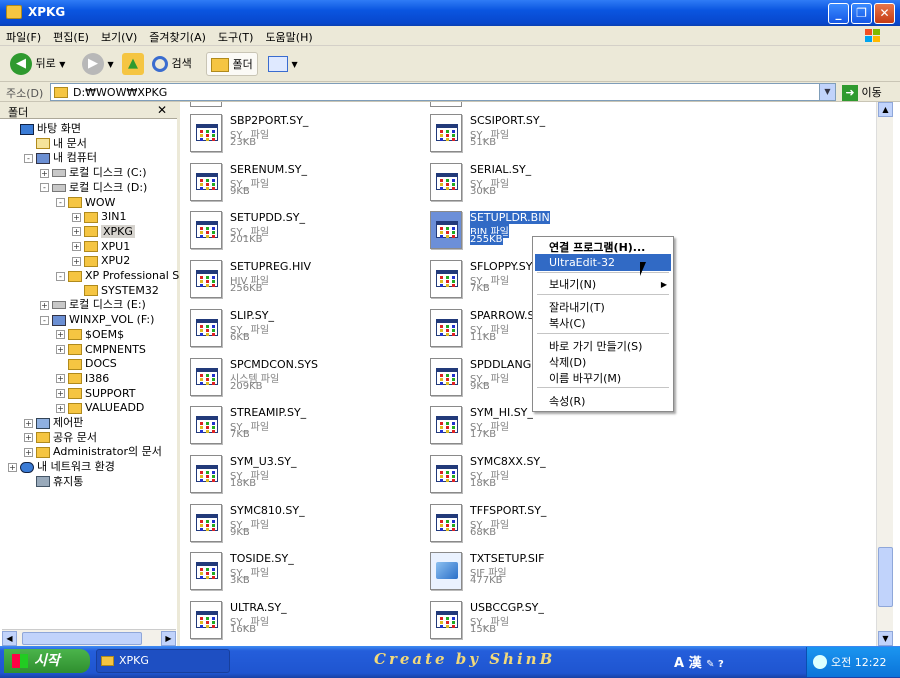 This screenshot has height=678, width=900. What do you see at coordinates (47, 661) in the screenshot?
I see `start-button: 시작` at bounding box center [47, 661].